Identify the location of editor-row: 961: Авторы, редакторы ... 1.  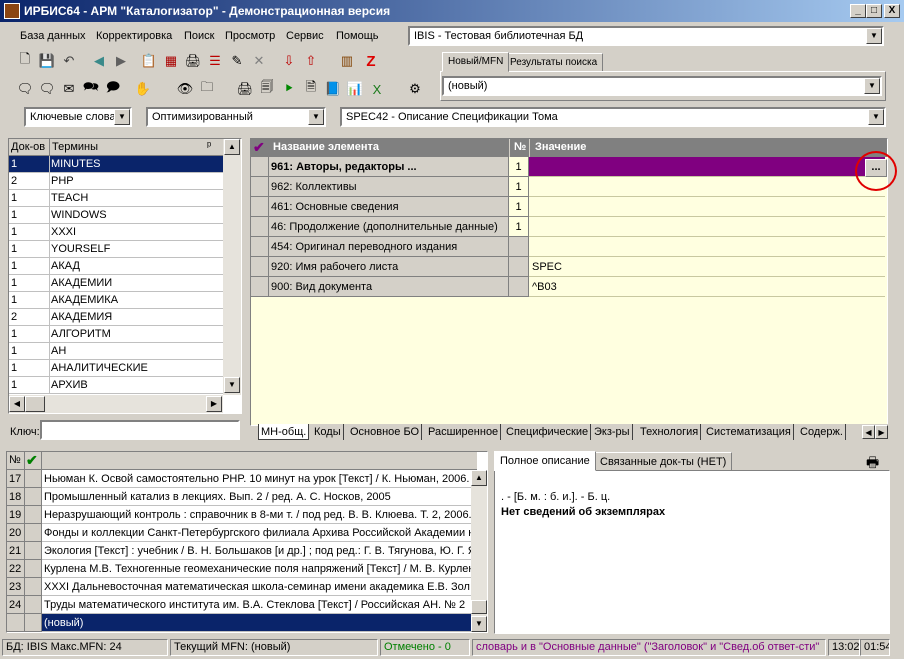
(568, 167).